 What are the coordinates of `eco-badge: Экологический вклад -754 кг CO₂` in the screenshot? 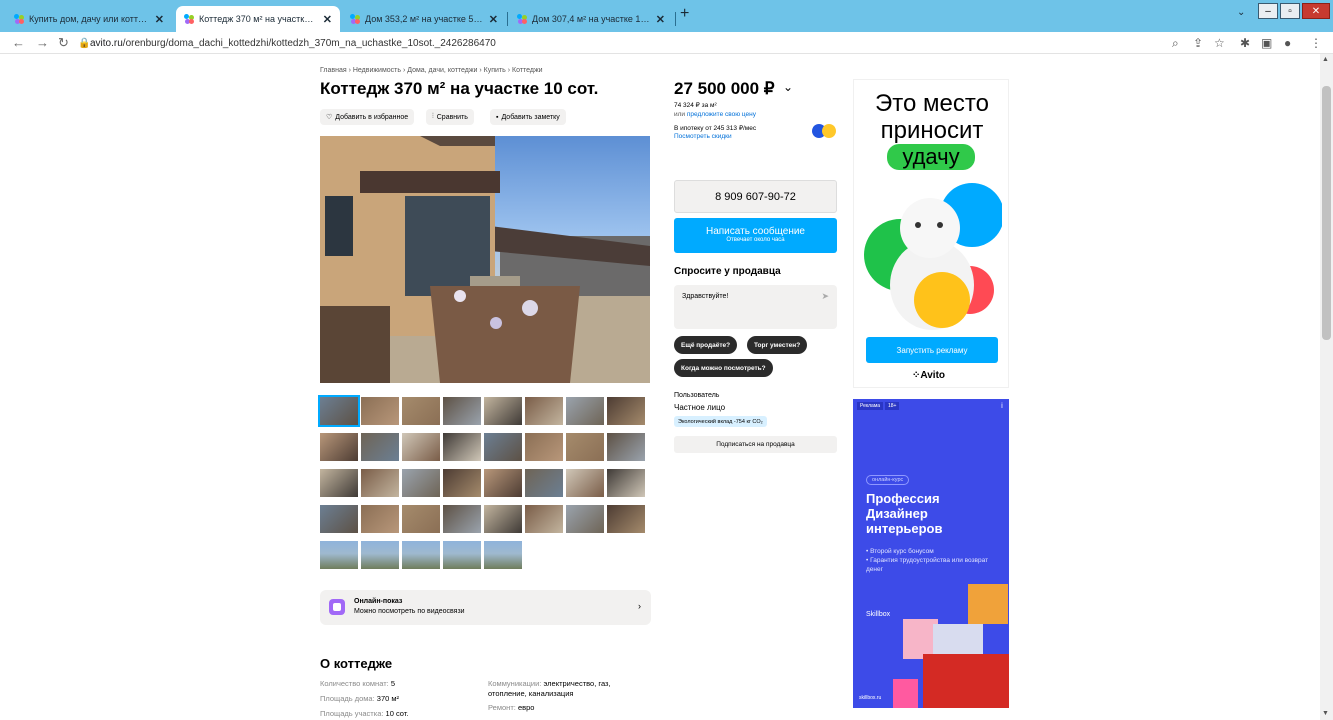 It's located at (720, 421).